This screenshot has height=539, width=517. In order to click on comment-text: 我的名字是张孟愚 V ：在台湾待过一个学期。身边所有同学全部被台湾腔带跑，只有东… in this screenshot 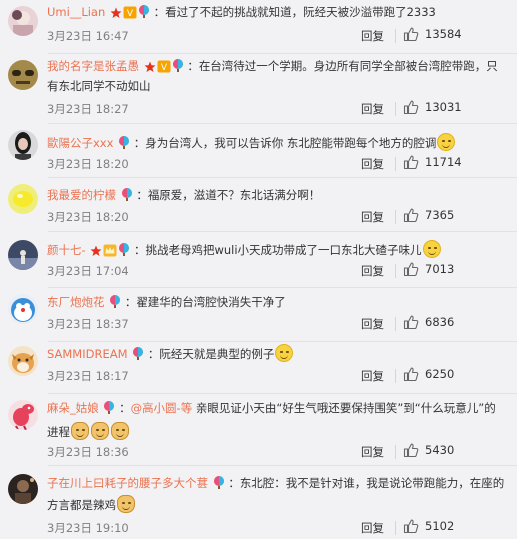, I will do `click(272, 76)`.